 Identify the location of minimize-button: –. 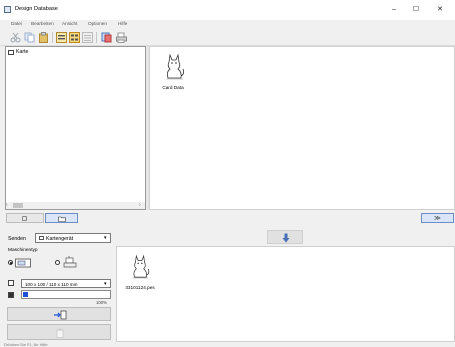
(394, 10).